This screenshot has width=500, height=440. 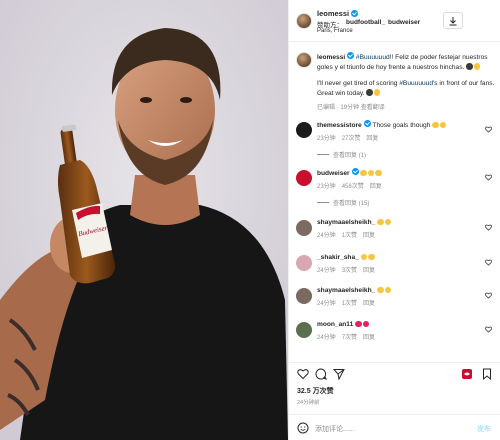 I want to click on comment-line: shaymaaelsheikh_, so click(x=399, y=290).